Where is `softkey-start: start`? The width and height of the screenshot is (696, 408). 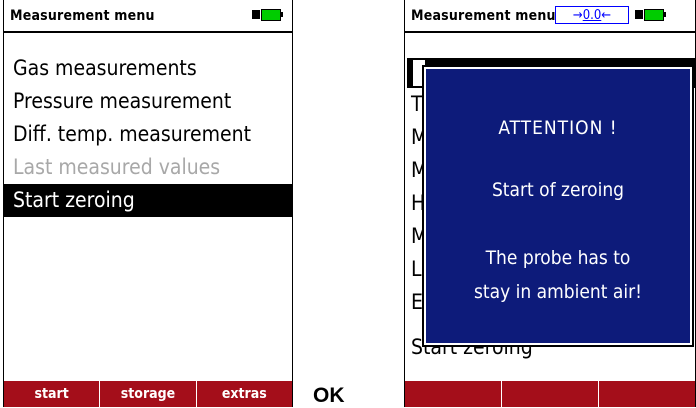
softkey-start: start is located at coordinates (51, 394).